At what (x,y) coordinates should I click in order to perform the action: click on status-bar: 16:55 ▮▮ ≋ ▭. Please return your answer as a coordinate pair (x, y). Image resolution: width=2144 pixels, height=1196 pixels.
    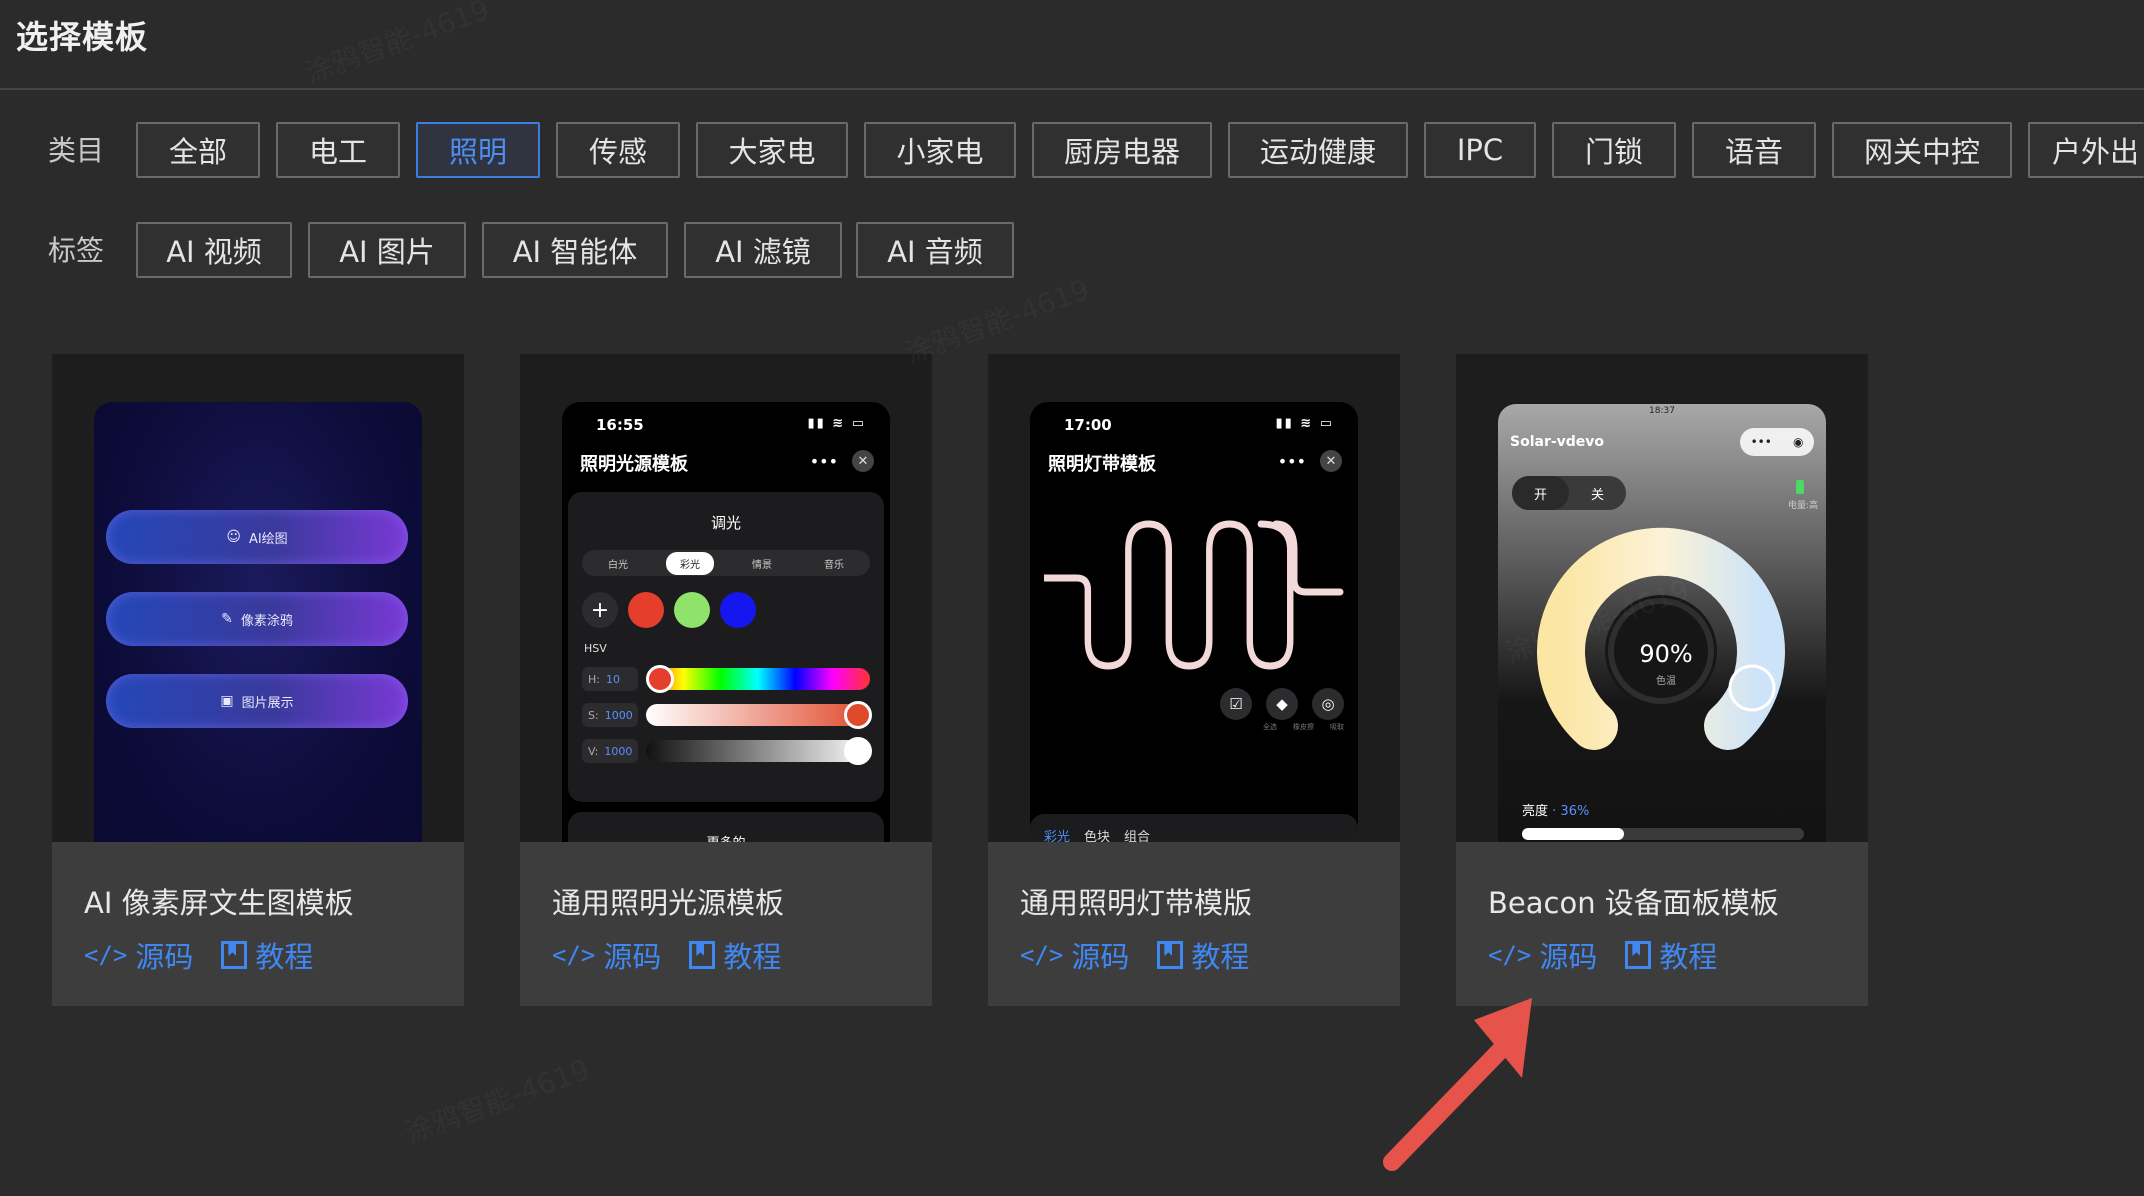
    Looking at the image, I should click on (731, 425).